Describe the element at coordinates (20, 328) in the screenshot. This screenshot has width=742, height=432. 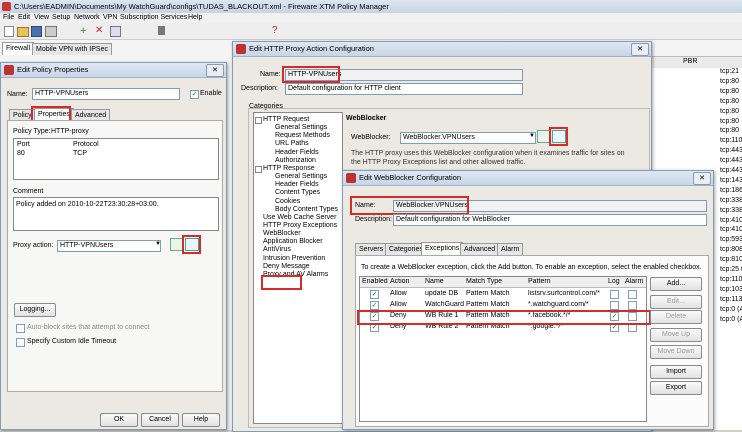
I see `autoblock-checkbox` at that location.